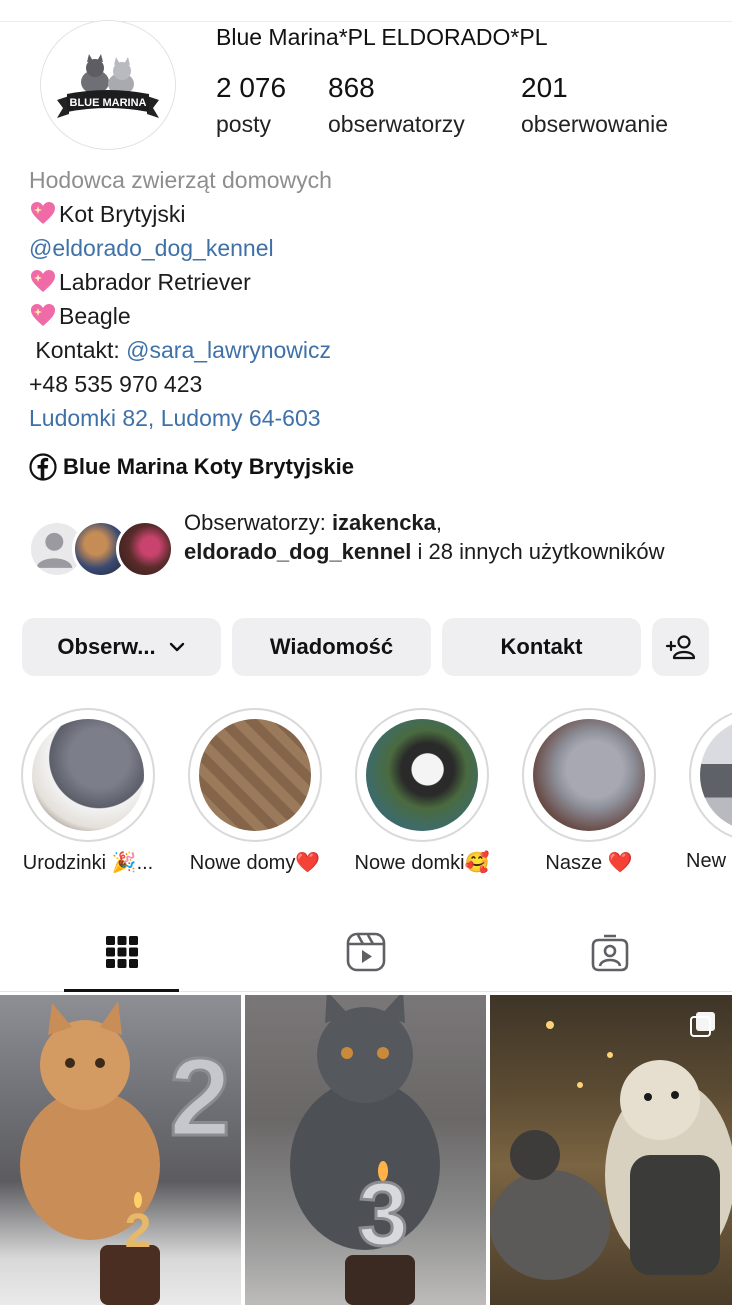  I want to click on bio-phone: +48 535 970 423, so click(116, 384).